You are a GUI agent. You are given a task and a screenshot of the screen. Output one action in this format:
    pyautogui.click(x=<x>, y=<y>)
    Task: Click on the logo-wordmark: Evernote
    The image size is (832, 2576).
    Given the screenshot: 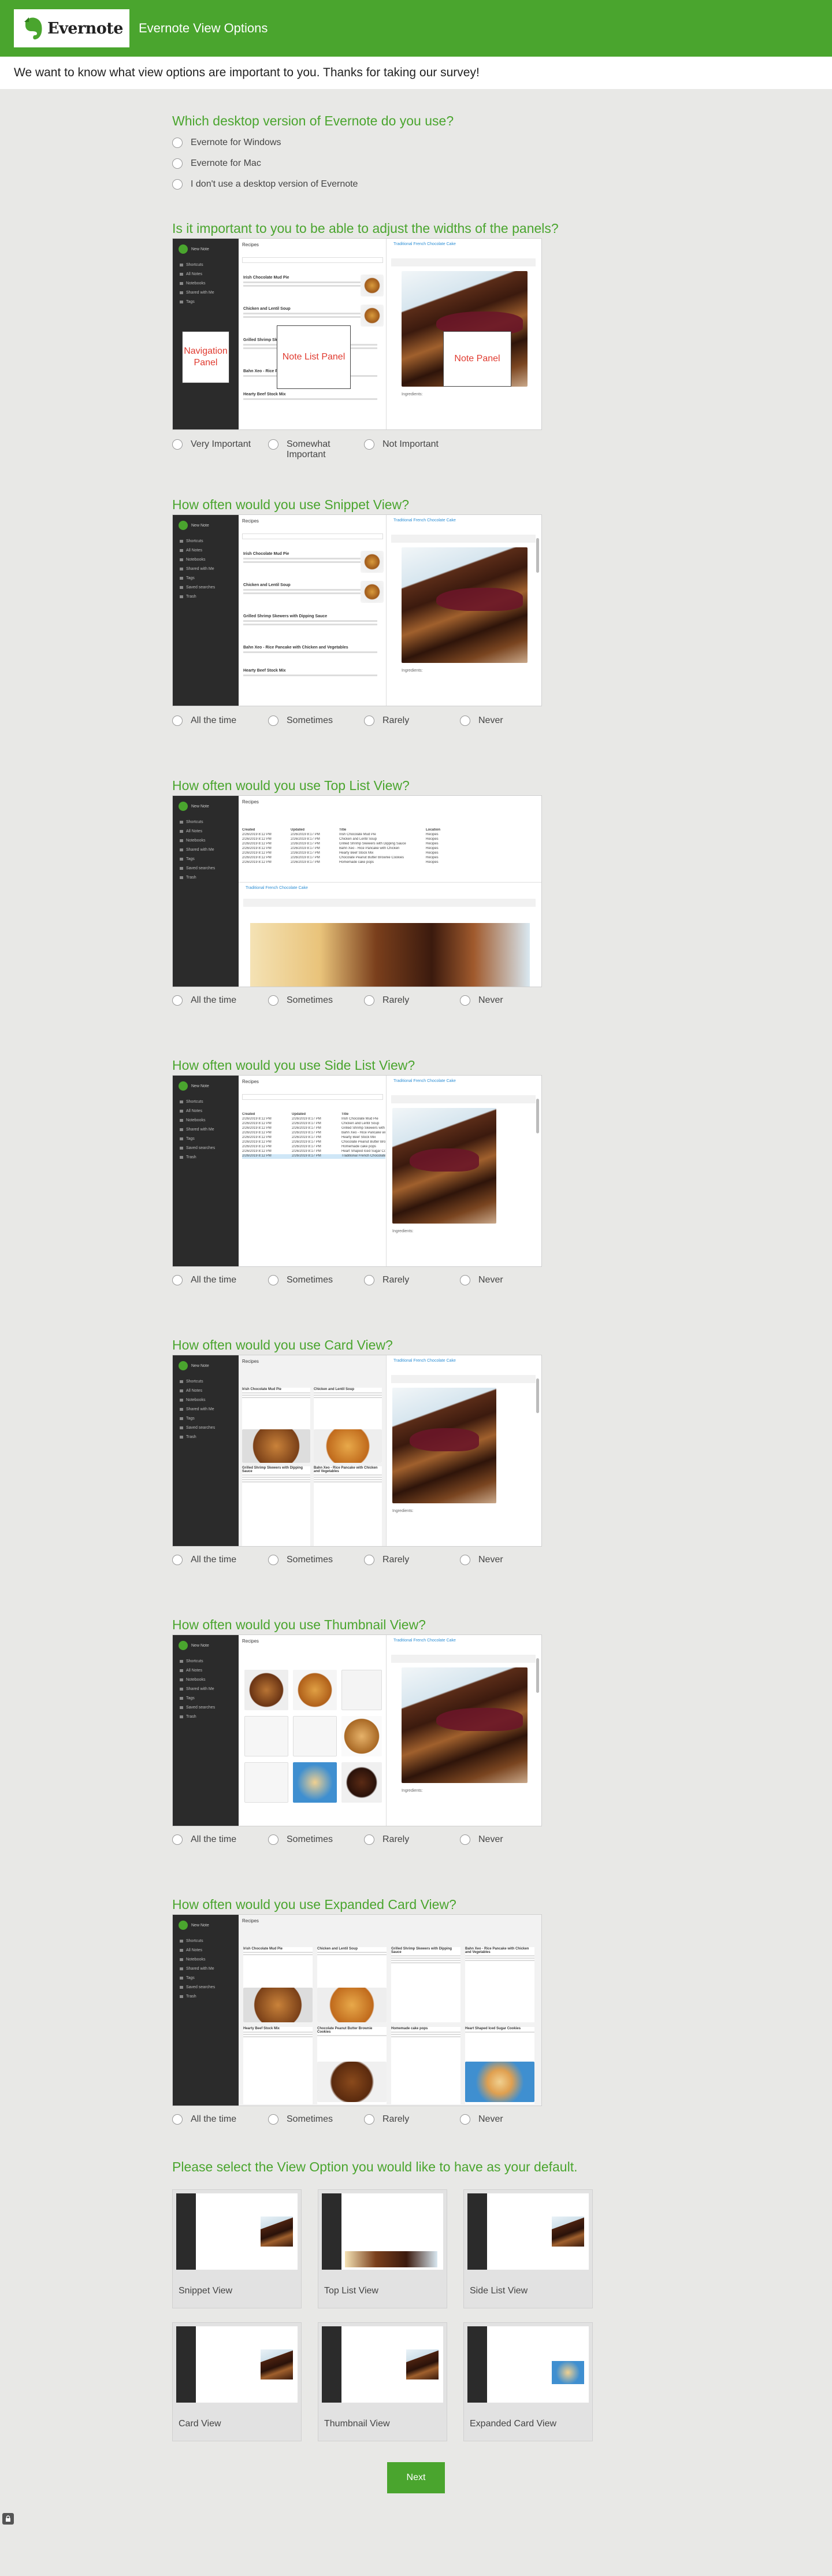 What is the action you would take?
    pyautogui.click(x=85, y=28)
    